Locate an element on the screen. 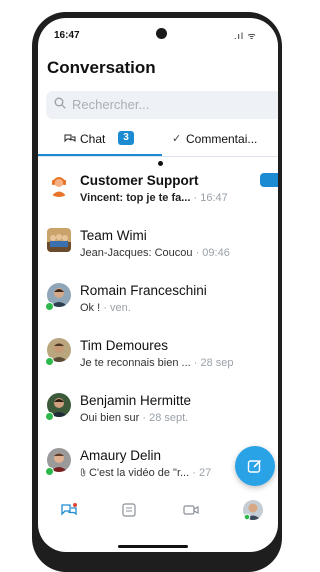  conversation-time: 09:46 is located at coordinates (216, 253).